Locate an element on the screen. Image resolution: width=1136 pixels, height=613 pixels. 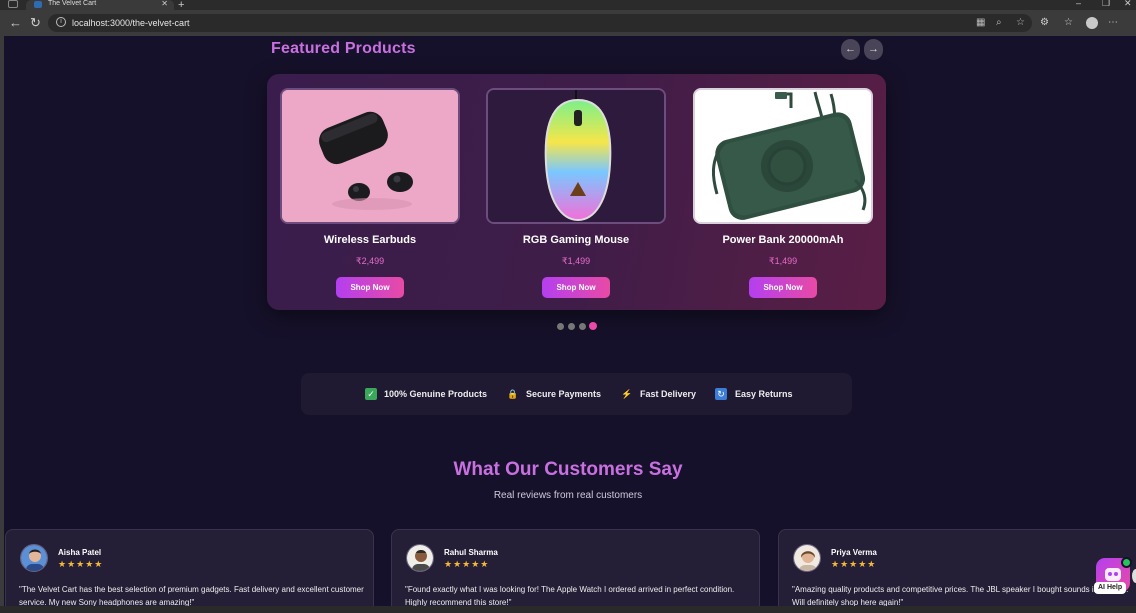
power-bank-image is located at coordinates (783, 156).